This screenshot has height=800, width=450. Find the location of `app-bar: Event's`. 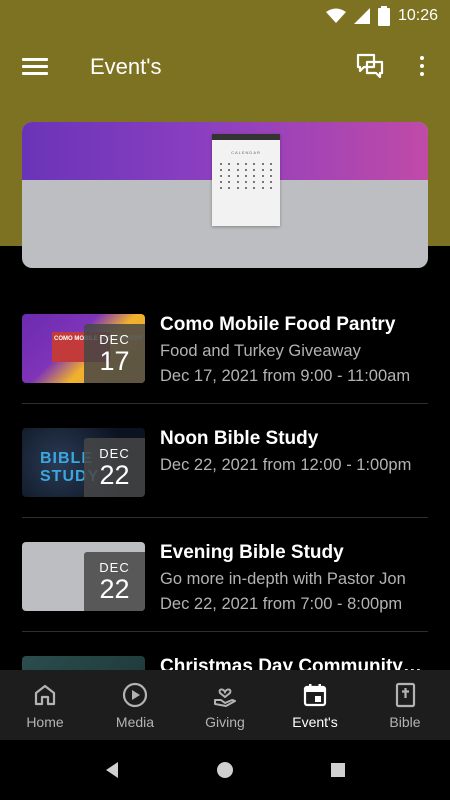

app-bar: Event's is located at coordinates (225, 66).